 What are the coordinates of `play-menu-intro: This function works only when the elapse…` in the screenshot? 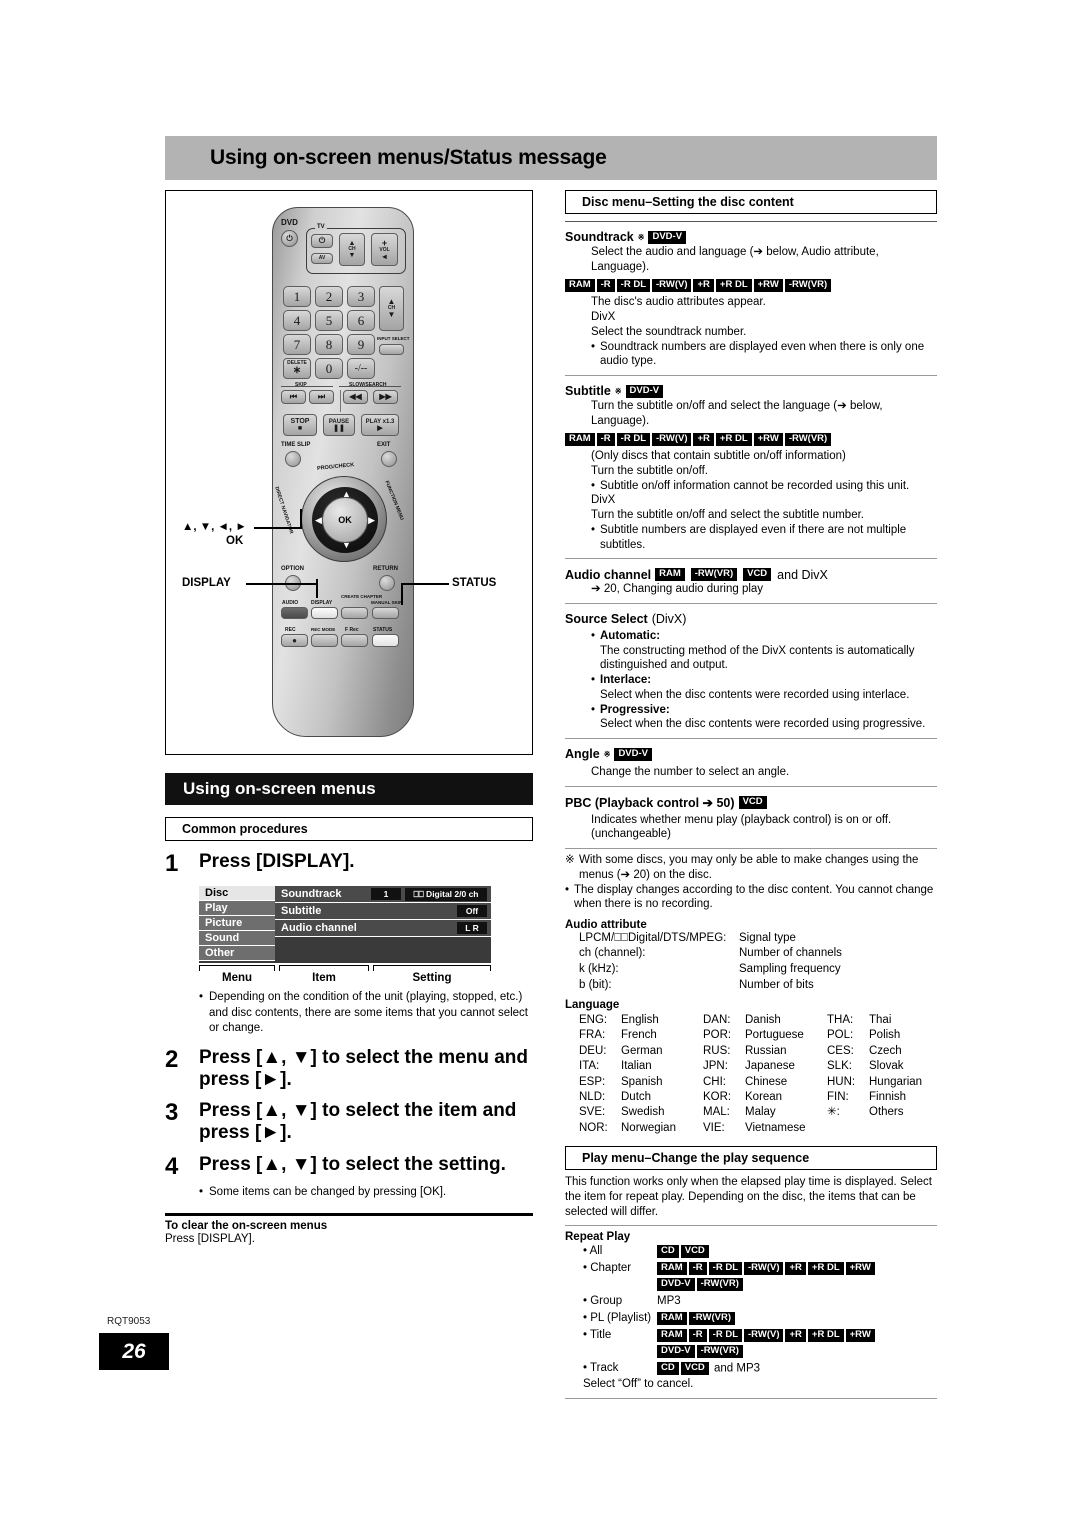 It's located at (748, 1197).